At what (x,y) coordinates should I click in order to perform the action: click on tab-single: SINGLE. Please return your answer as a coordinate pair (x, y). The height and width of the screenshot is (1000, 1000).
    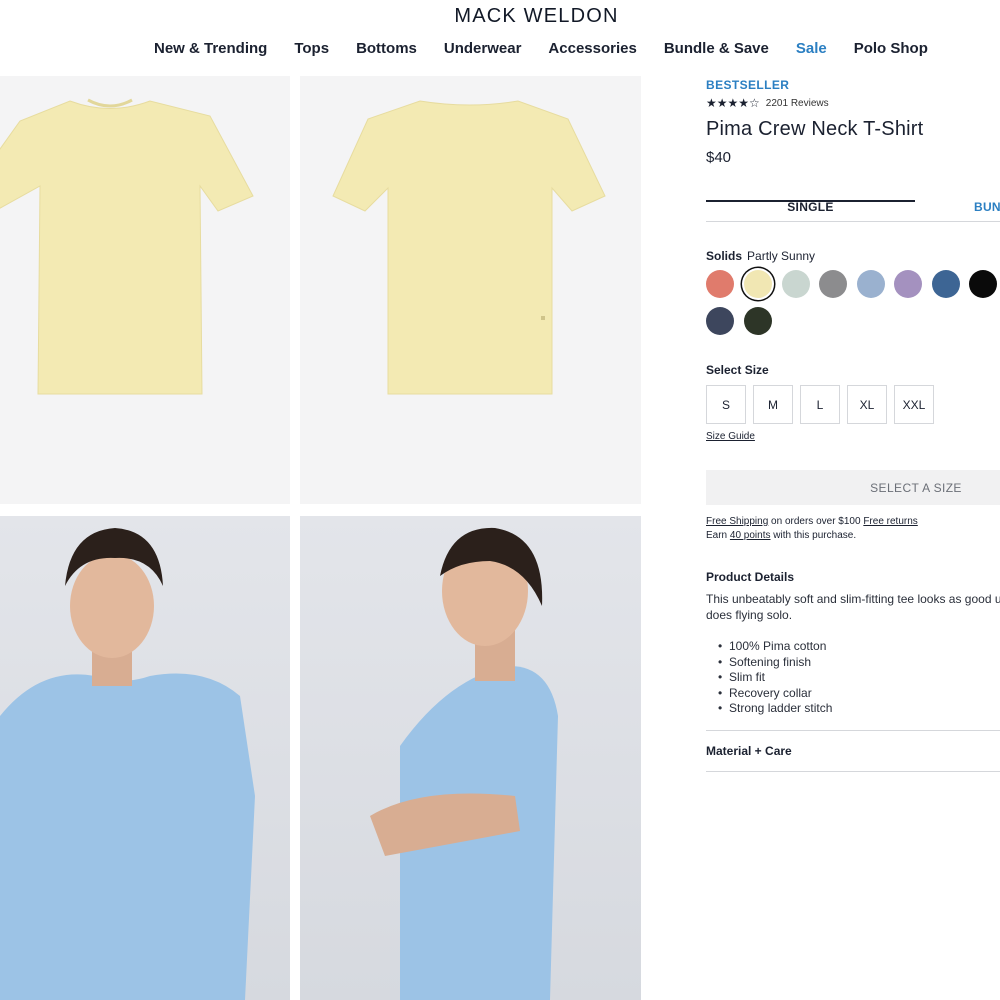
    Looking at the image, I should click on (810, 207).